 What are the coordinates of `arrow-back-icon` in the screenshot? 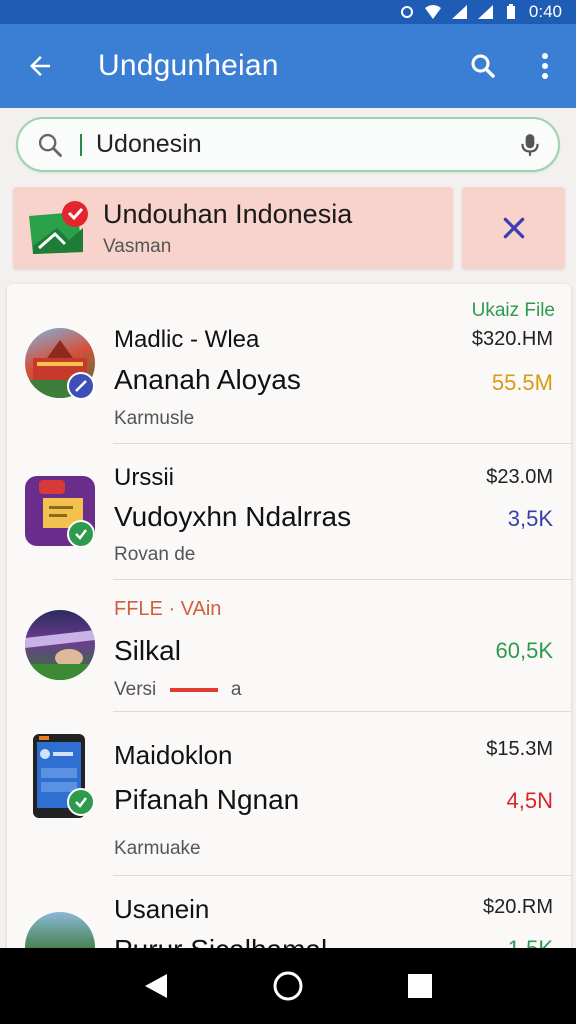 It's located at (40, 66).